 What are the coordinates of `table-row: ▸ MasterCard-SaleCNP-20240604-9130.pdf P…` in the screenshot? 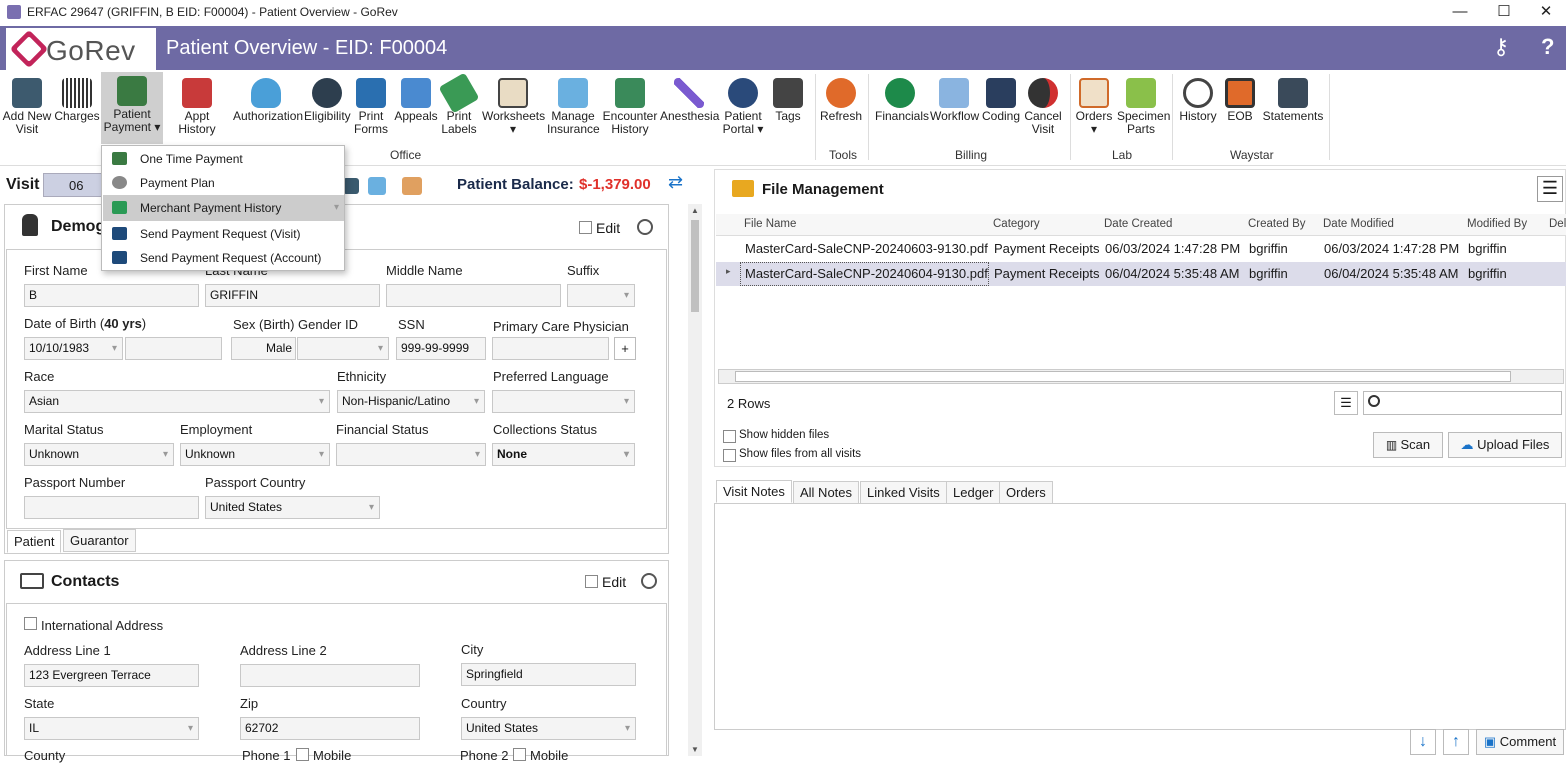 It's located at (1141, 274).